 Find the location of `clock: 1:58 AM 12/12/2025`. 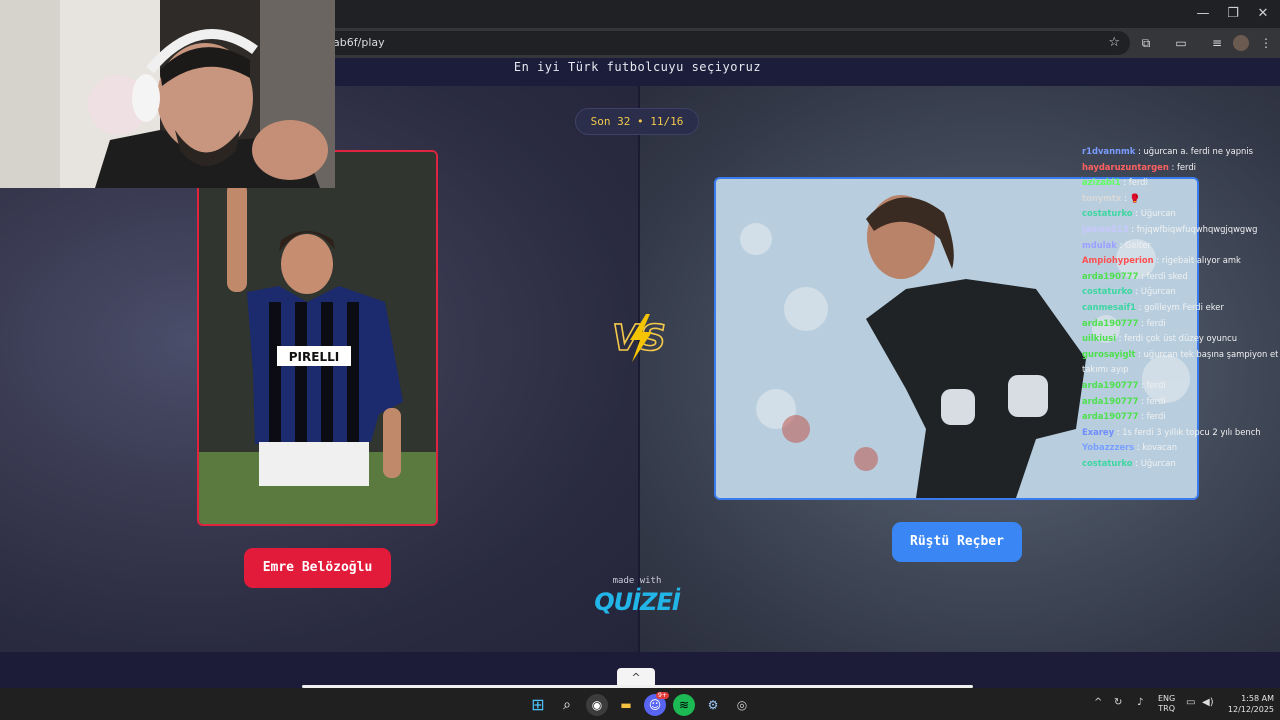

clock: 1:58 AM 12/12/2025 is located at coordinates (1248, 704).